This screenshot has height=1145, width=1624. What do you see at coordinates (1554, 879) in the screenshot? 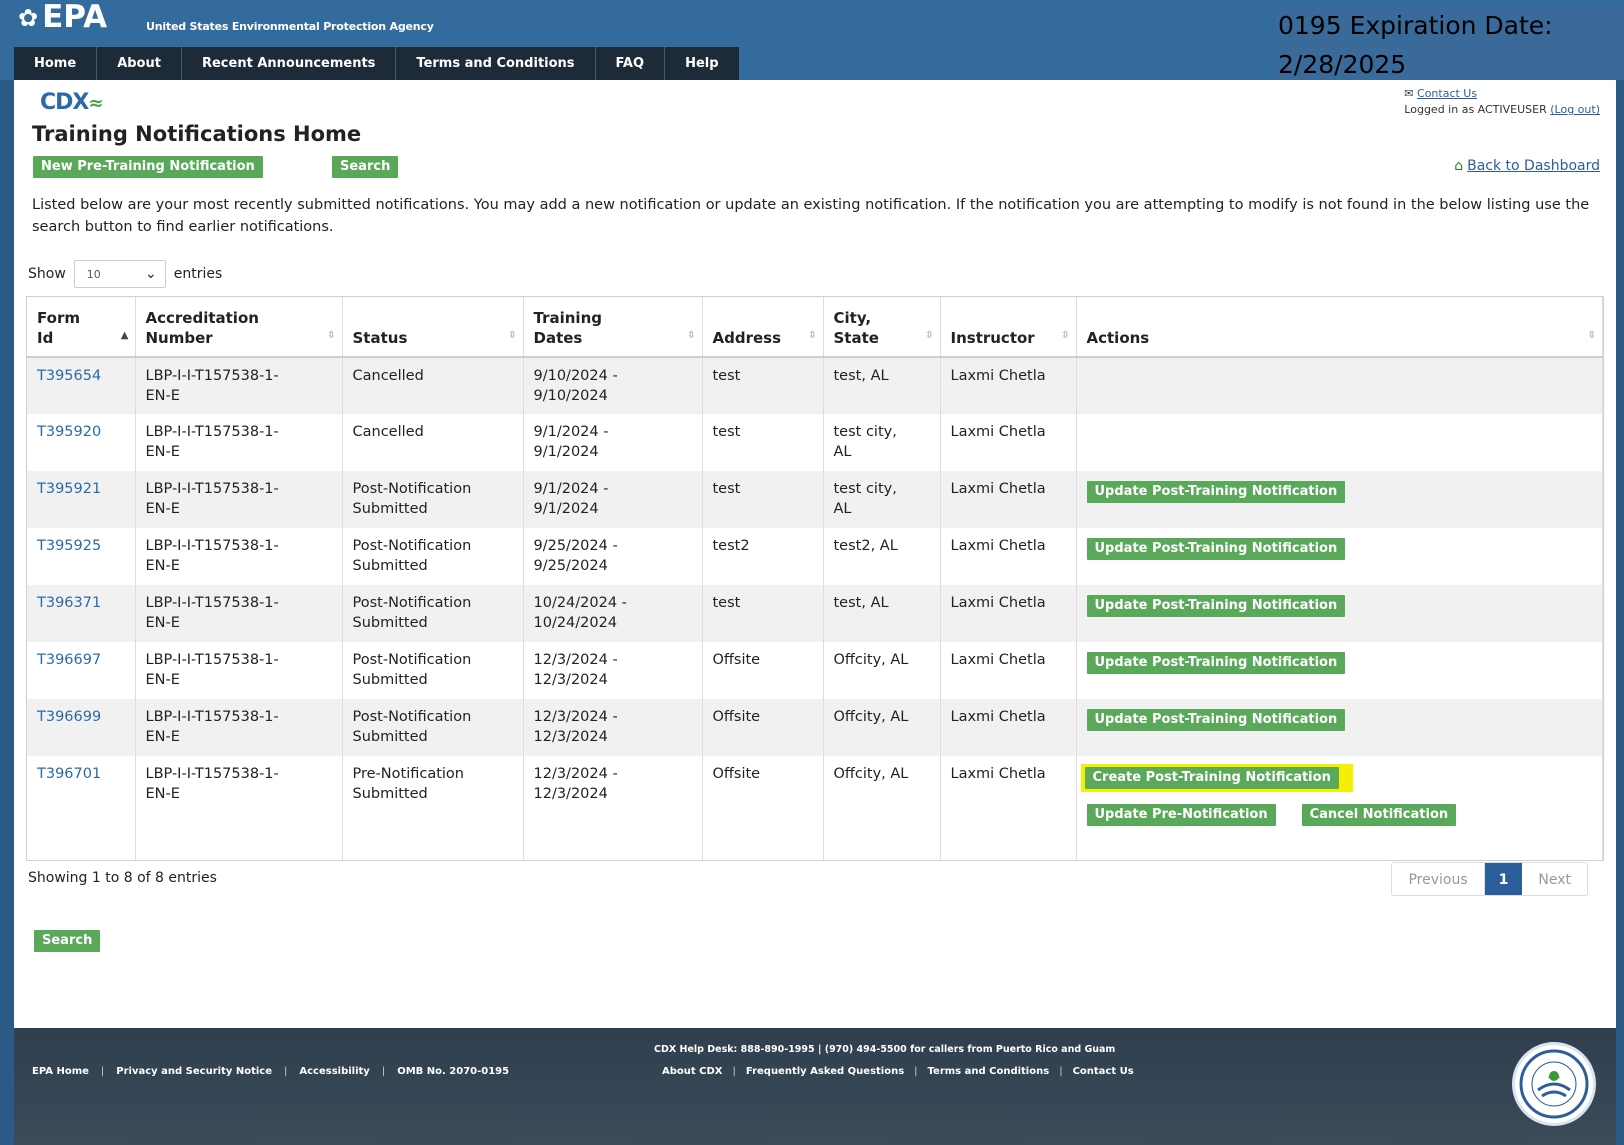
I see `next-page-button: Next` at bounding box center [1554, 879].